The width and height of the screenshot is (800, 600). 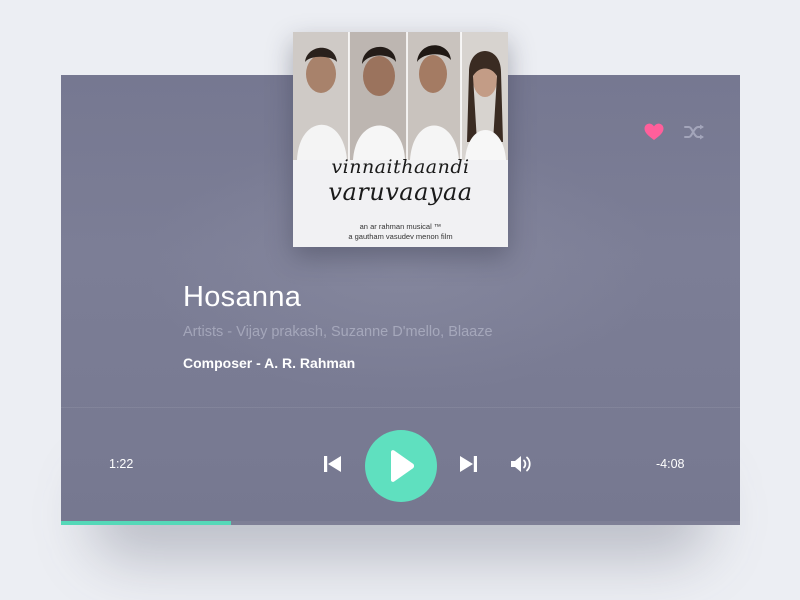 I want to click on skip-previous-icon, so click(x=332, y=464).